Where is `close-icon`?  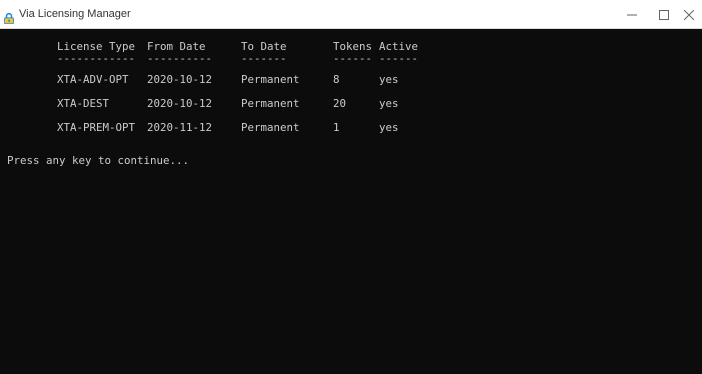
close-icon is located at coordinates (689, 14).